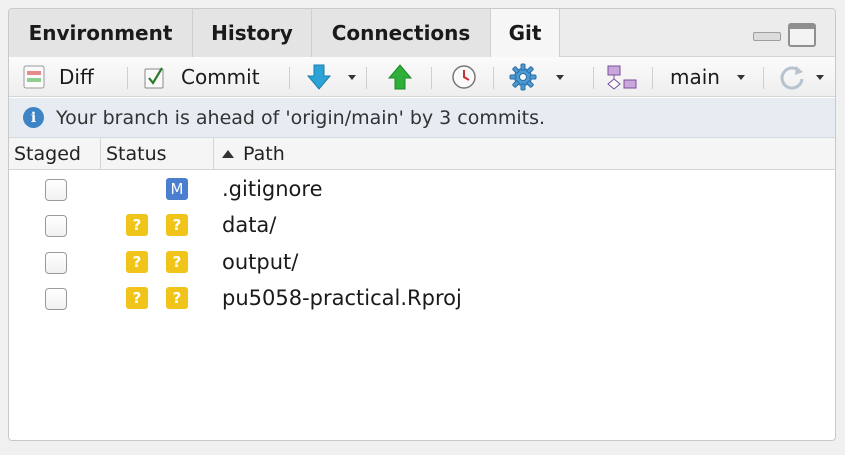  I want to click on tab-environment: Environment, so click(101, 33).